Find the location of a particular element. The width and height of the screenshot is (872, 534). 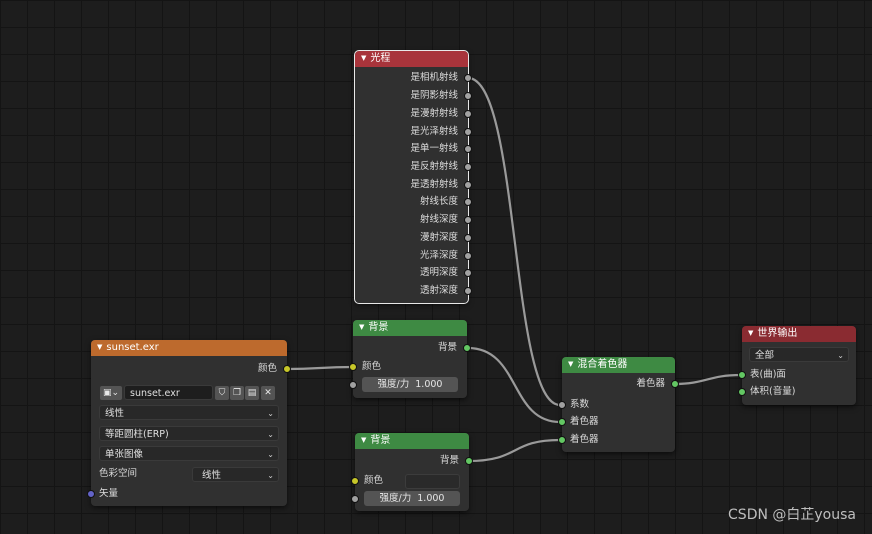

background-2-title: 背景 is located at coordinates (380, 440).